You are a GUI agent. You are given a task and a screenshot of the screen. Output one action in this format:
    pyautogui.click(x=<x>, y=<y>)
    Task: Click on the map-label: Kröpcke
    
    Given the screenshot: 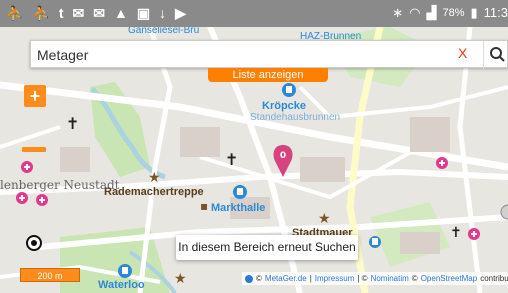 What is the action you would take?
    pyautogui.click(x=284, y=106)
    